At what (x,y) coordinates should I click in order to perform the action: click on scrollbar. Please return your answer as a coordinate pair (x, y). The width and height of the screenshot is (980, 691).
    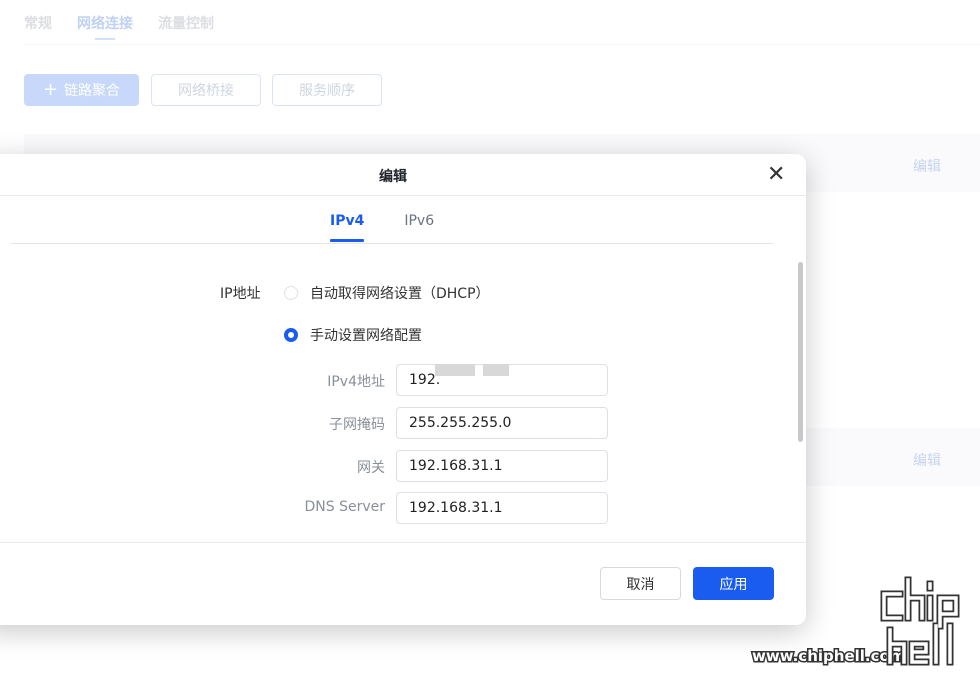
    Looking at the image, I should click on (800, 352).